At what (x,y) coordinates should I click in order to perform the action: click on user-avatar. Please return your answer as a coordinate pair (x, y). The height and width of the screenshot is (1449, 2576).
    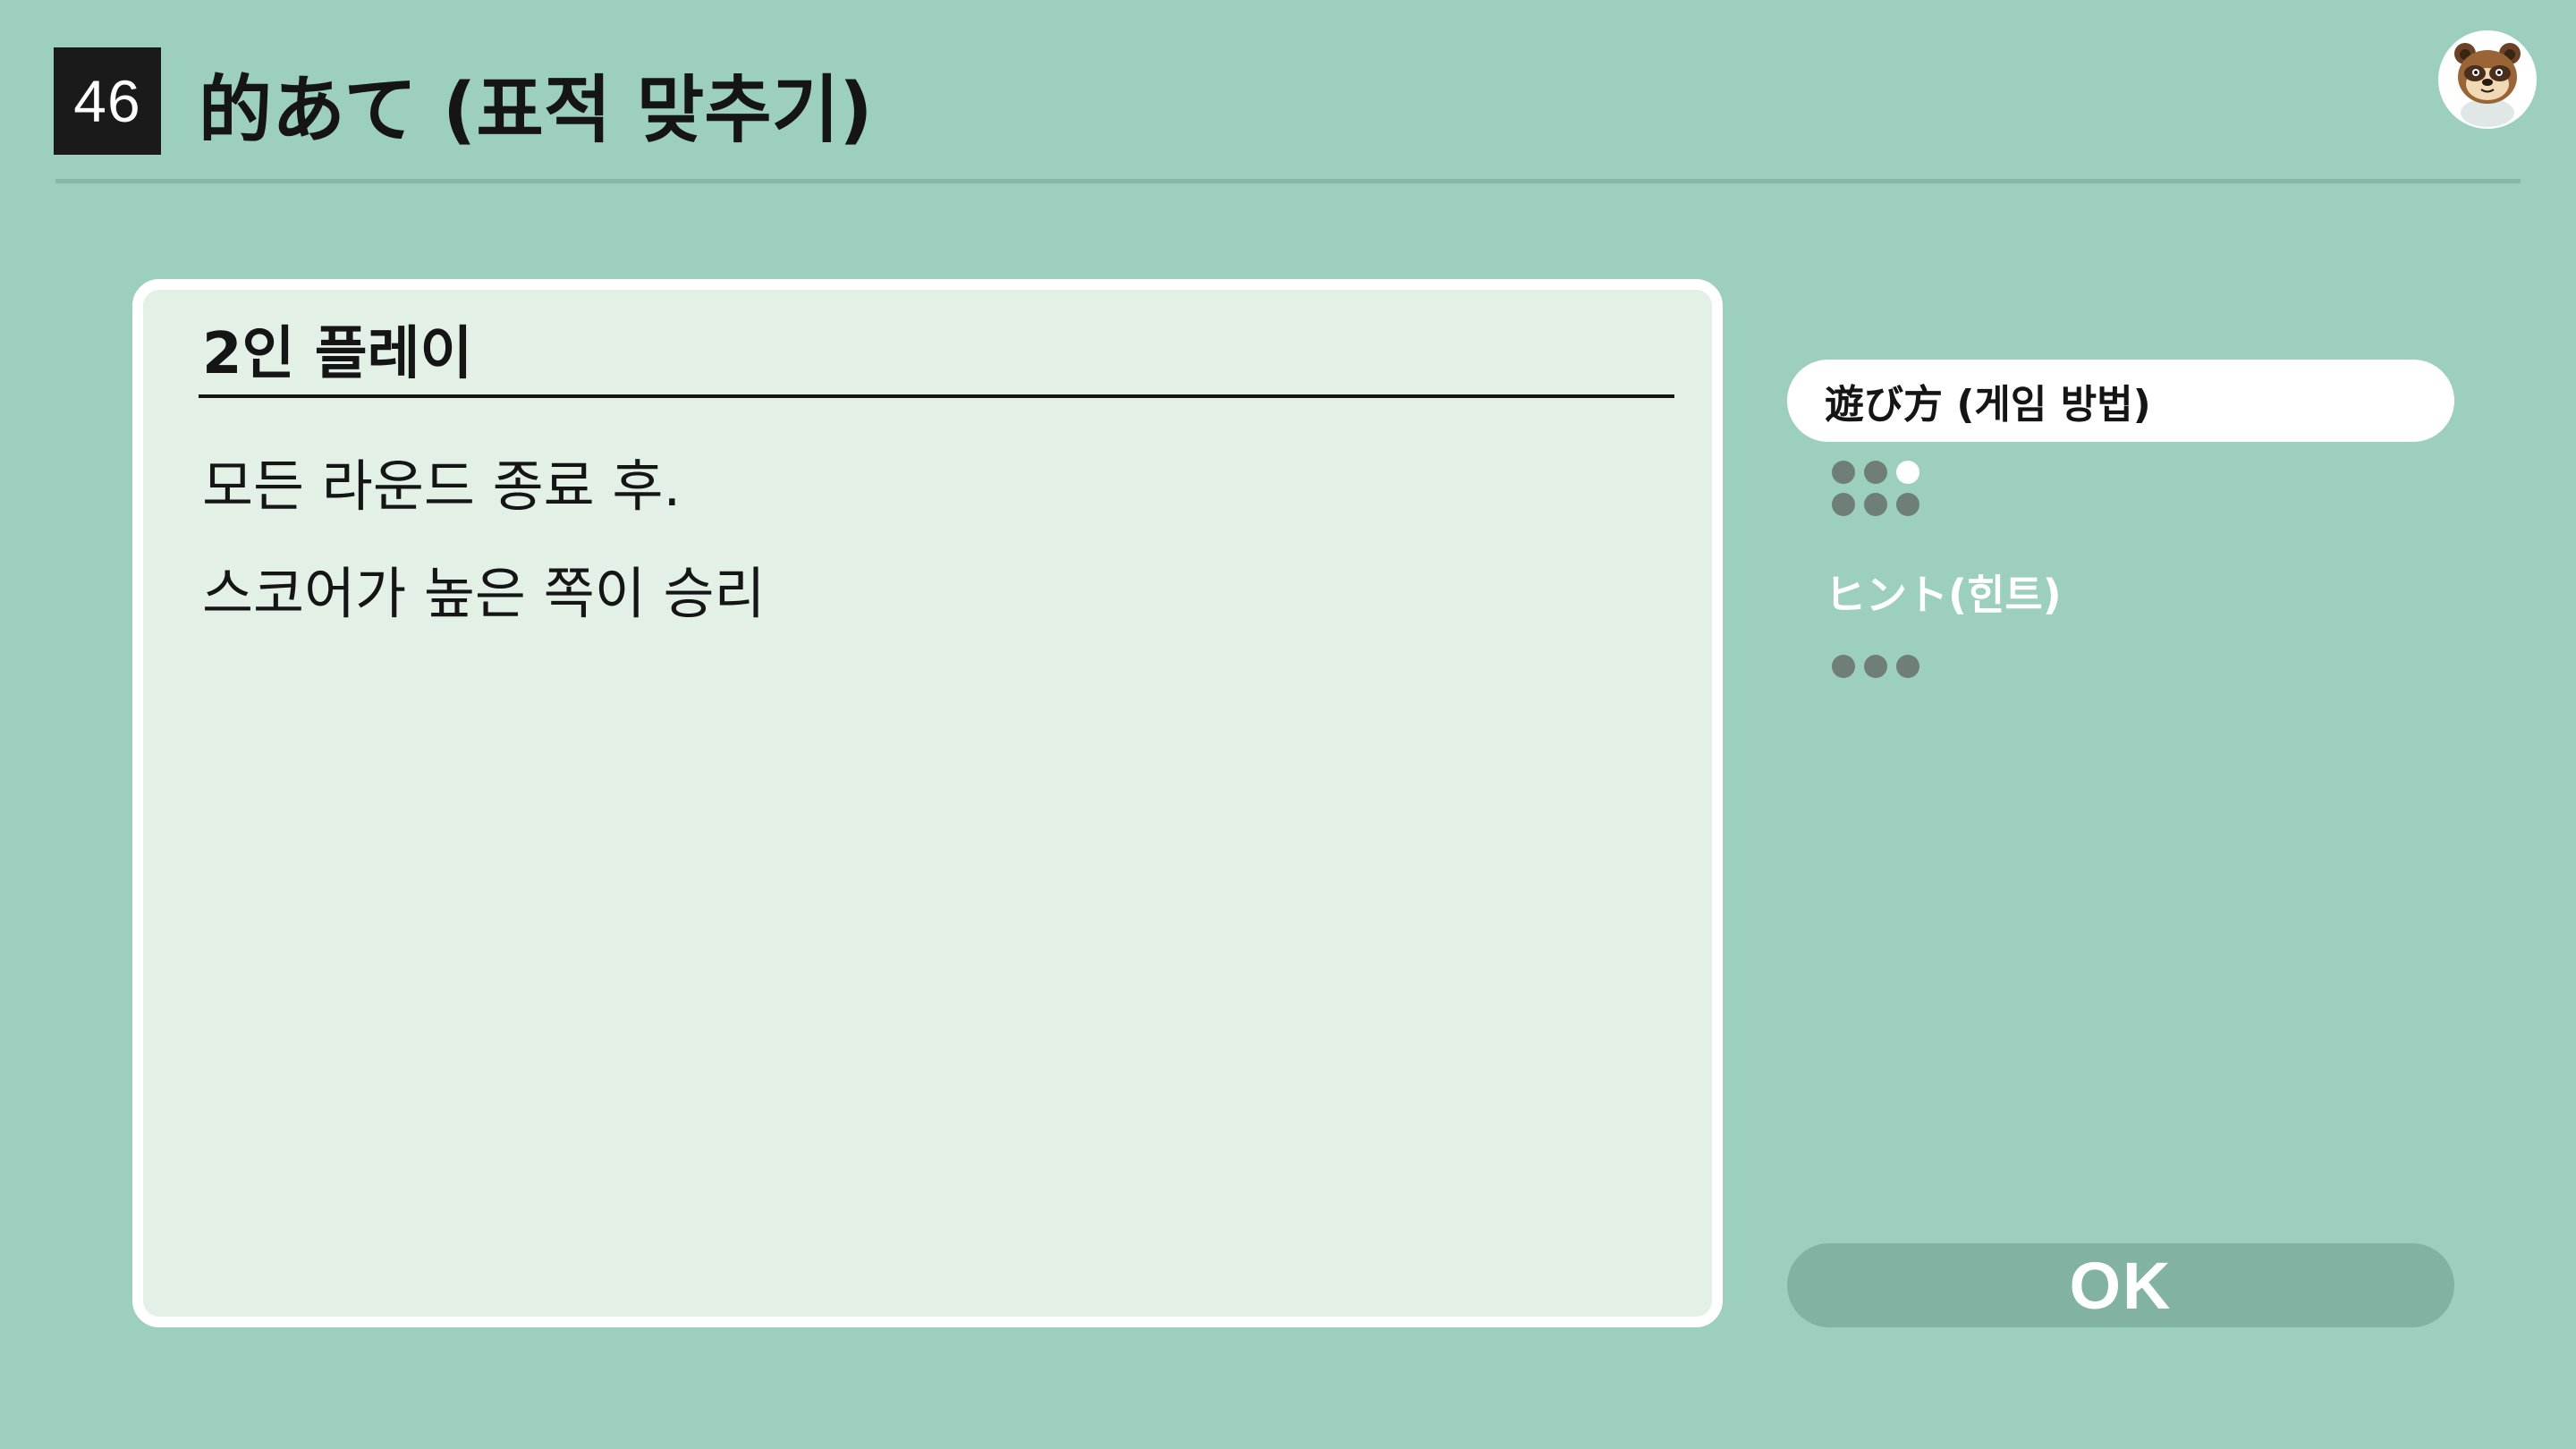
    Looking at the image, I should click on (2487, 79).